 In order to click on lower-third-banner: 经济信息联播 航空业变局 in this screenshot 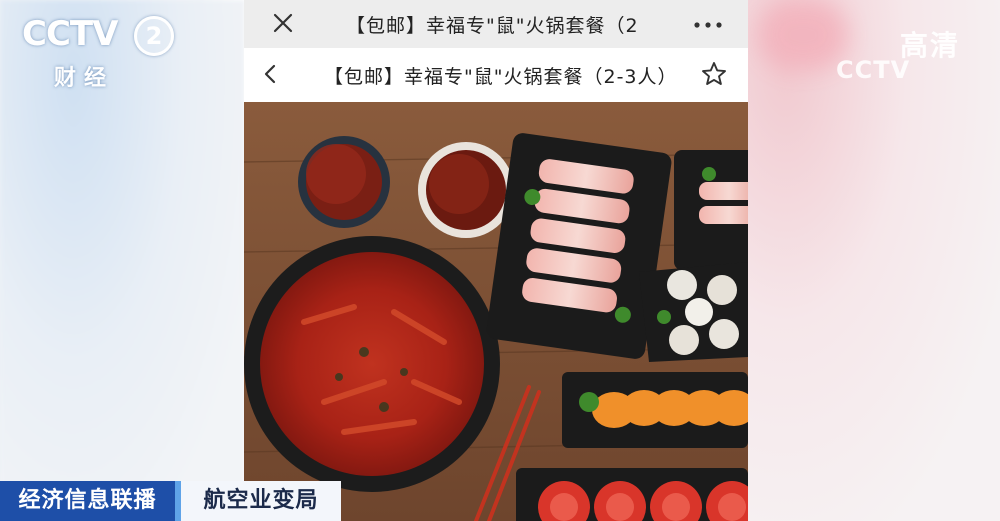, I will do `click(180, 501)`.